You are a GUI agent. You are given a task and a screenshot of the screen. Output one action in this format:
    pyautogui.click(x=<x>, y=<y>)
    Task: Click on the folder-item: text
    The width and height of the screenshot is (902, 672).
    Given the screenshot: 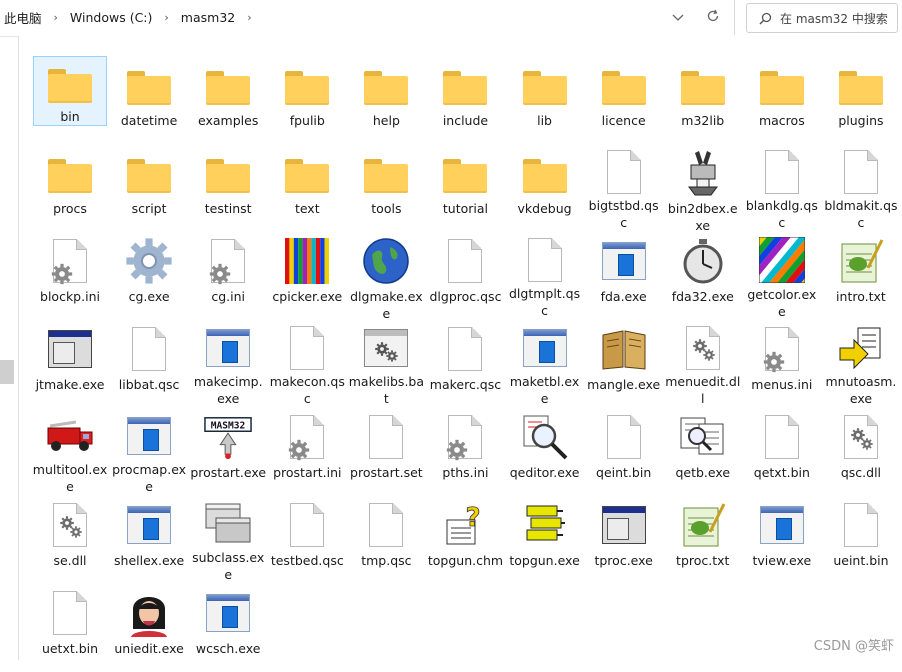 What is the action you would take?
    pyautogui.click(x=307, y=188)
    